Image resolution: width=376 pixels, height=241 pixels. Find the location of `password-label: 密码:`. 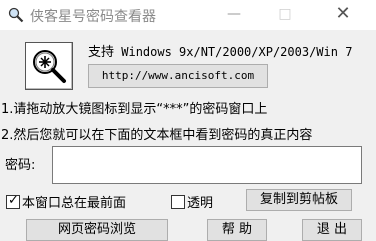

password-label: 密码: is located at coordinates (20, 165).